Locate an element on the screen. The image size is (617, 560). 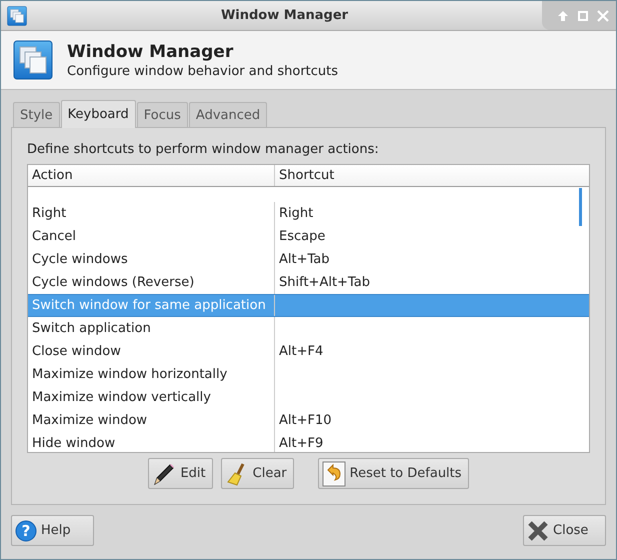
undo-icon is located at coordinates (334, 473).